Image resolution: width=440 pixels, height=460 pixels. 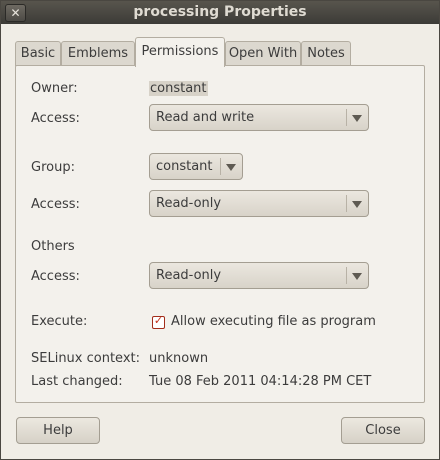 What do you see at coordinates (55, 204) in the screenshot?
I see `group-access-label: Access:` at bounding box center [55, 204].